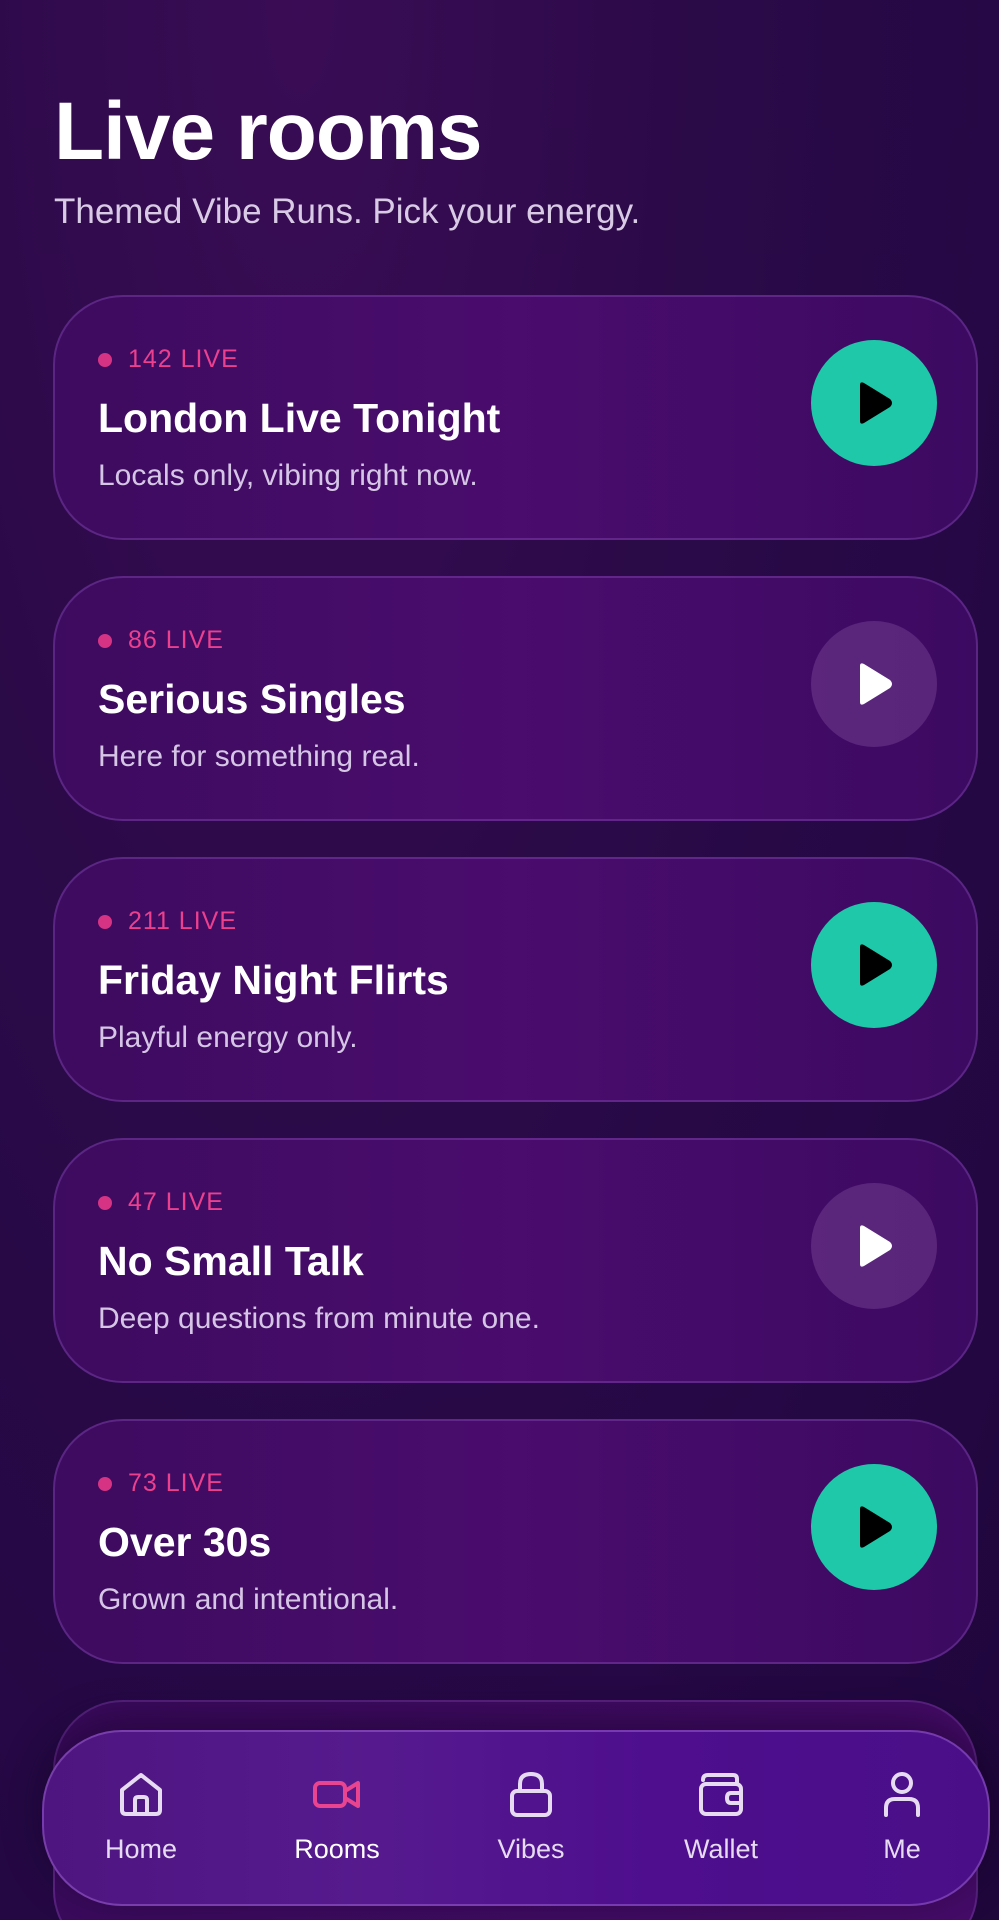 Image resolution: width=999 pixels, height=1920 pixels. Describe the element at coordinates (902, 1849) in the screenshot. I see `tab-me-label: Me` at that location.